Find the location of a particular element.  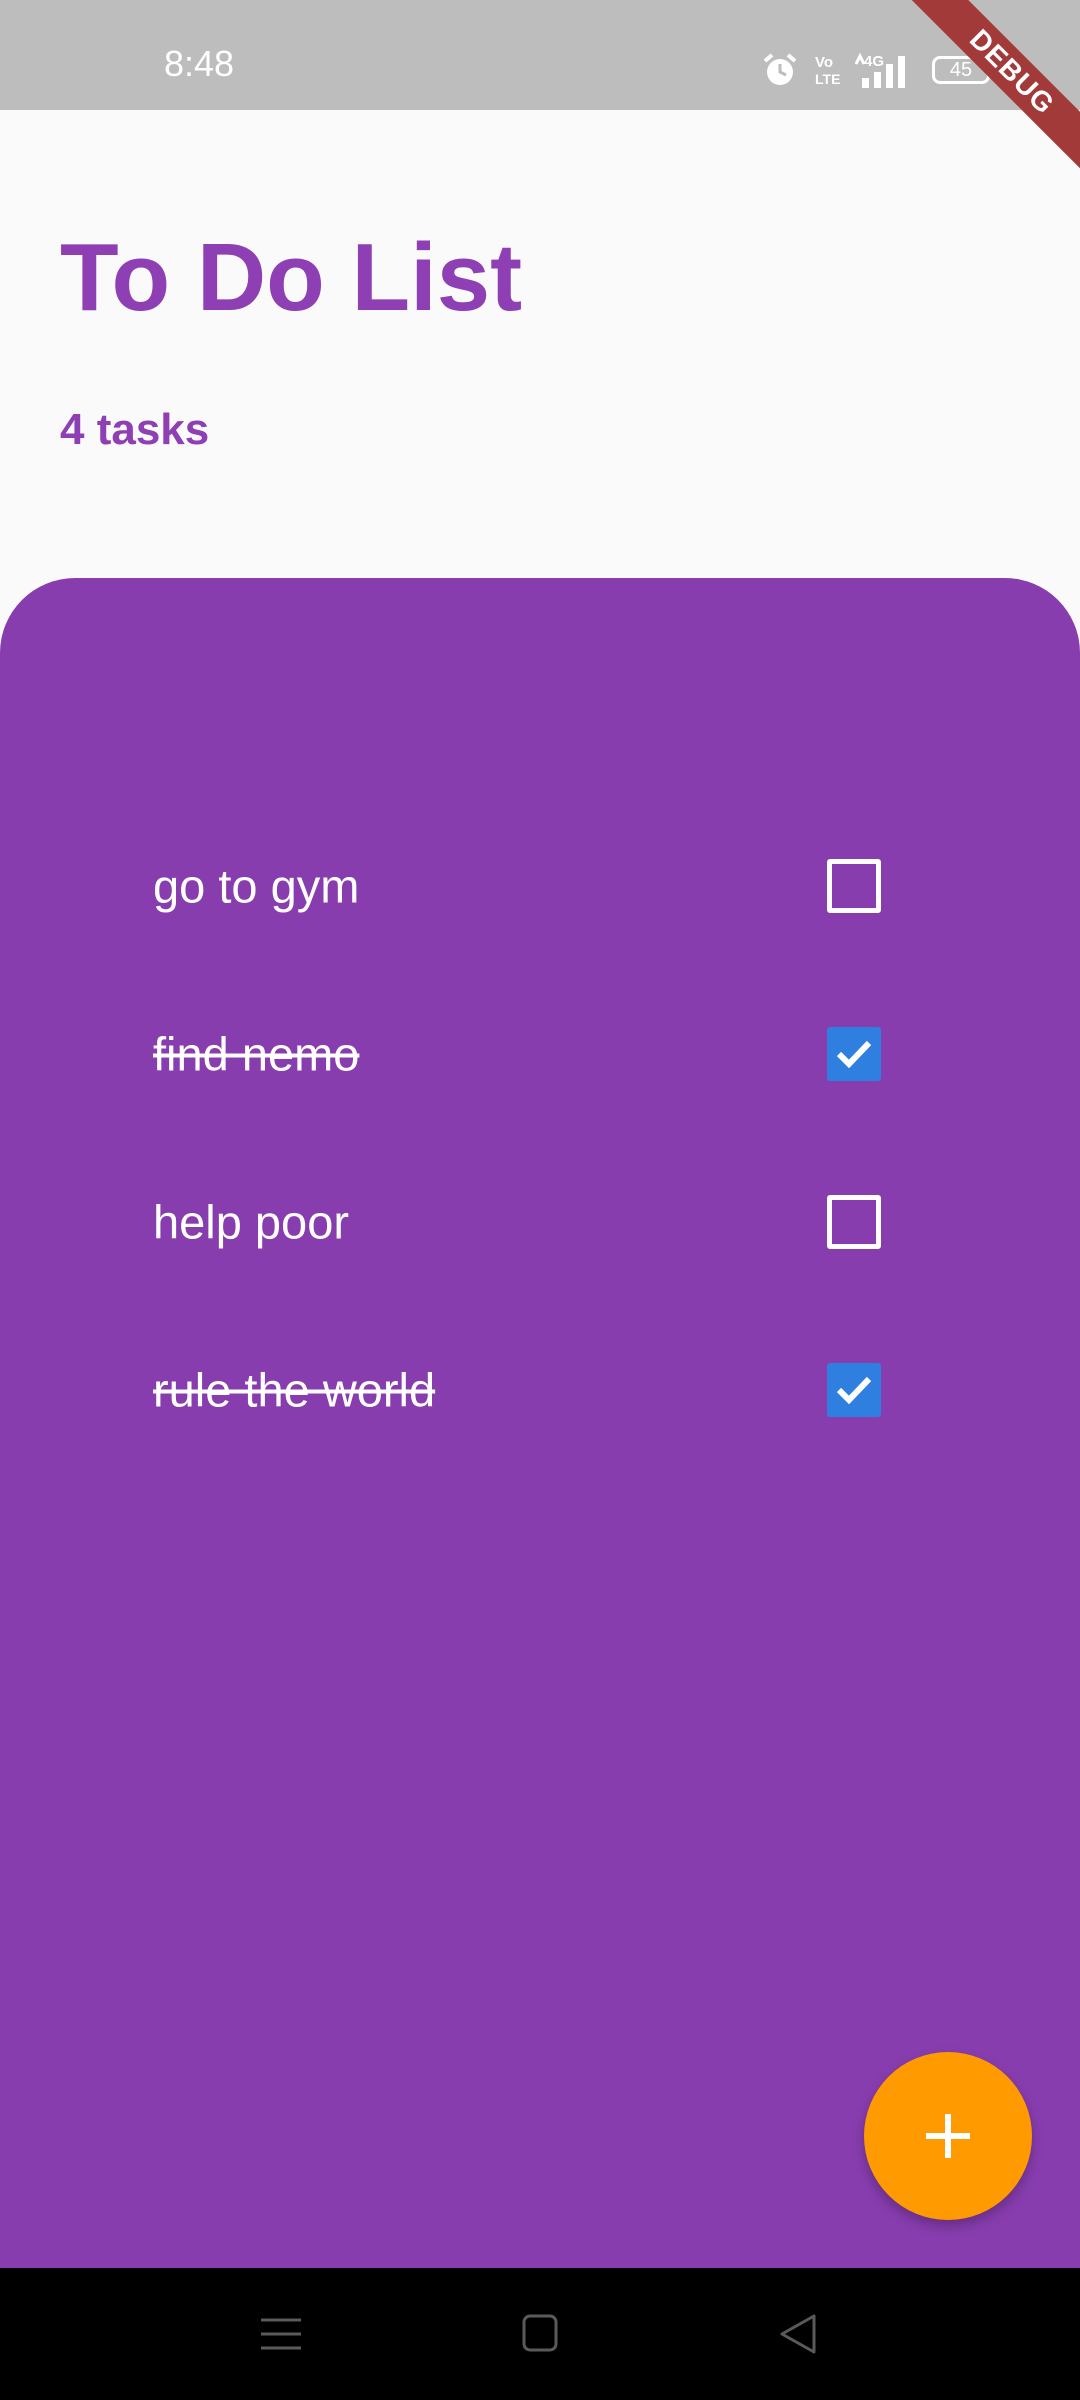

add-task-button is located at coordinates (948, 2136).